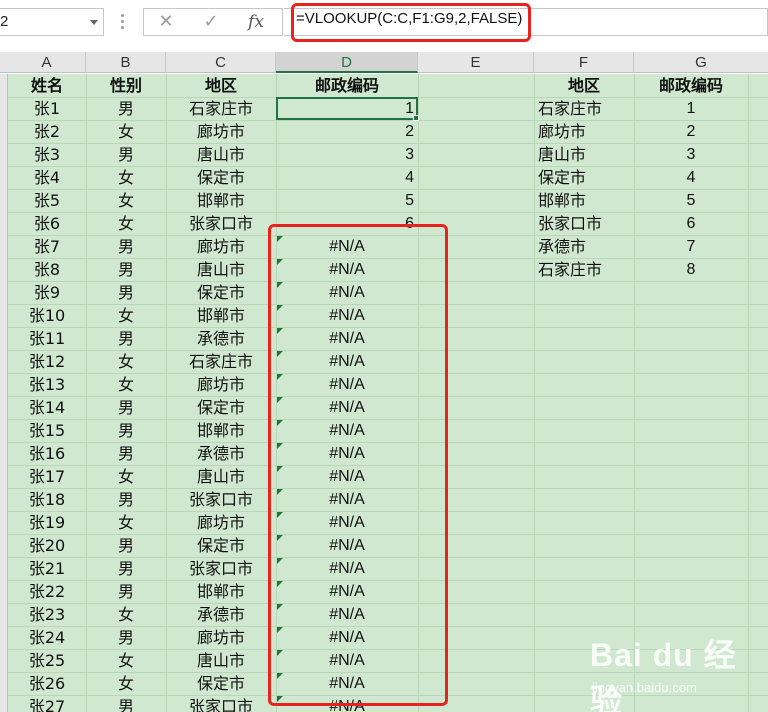 Image resolution: width=768 pixels, height=712 pixels. What do you see at coordinates (691, 246) in the screenshot?
I see `lookup-cell-postcode: 7` at bounding box center [691, 246].